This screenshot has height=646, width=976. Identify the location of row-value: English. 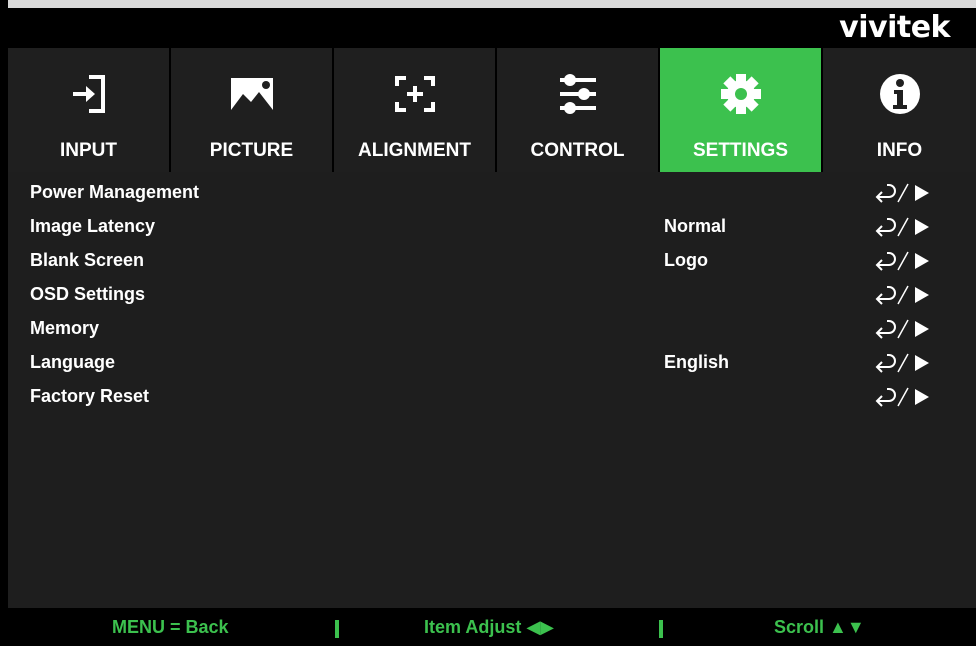
(697, 362).